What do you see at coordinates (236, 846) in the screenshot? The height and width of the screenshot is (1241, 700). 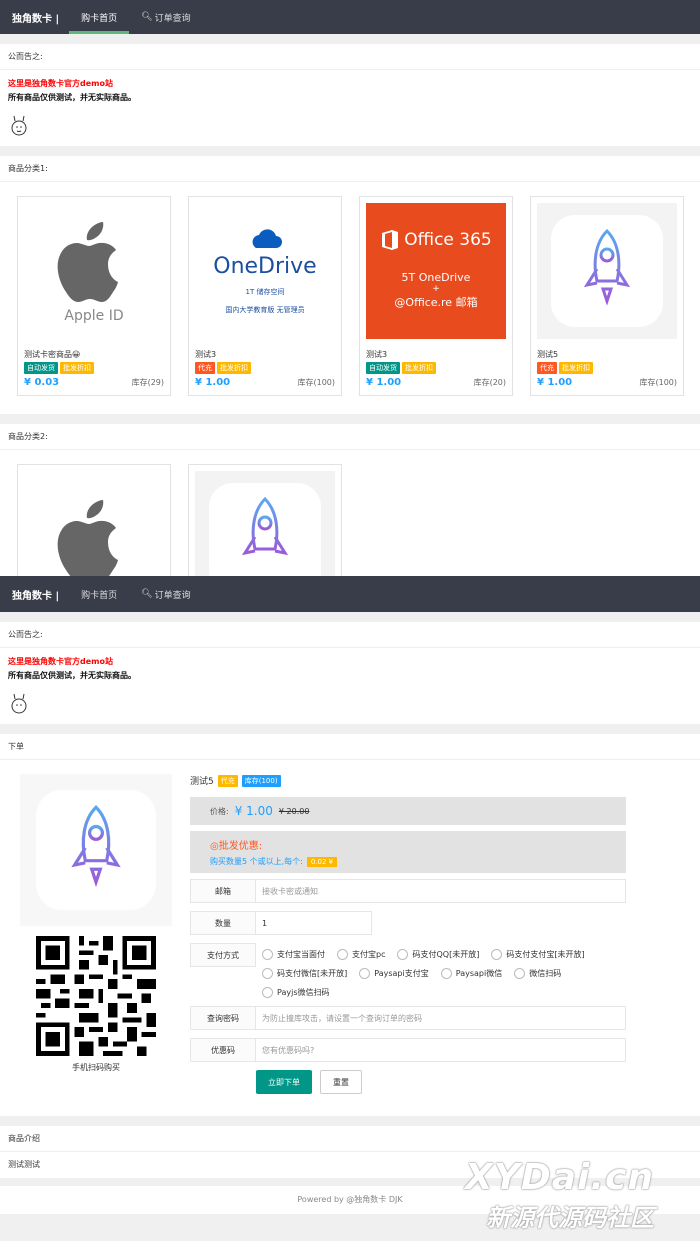 I see `wholesale-title: ◎批发优惠:` at bounding box center [236, 846].